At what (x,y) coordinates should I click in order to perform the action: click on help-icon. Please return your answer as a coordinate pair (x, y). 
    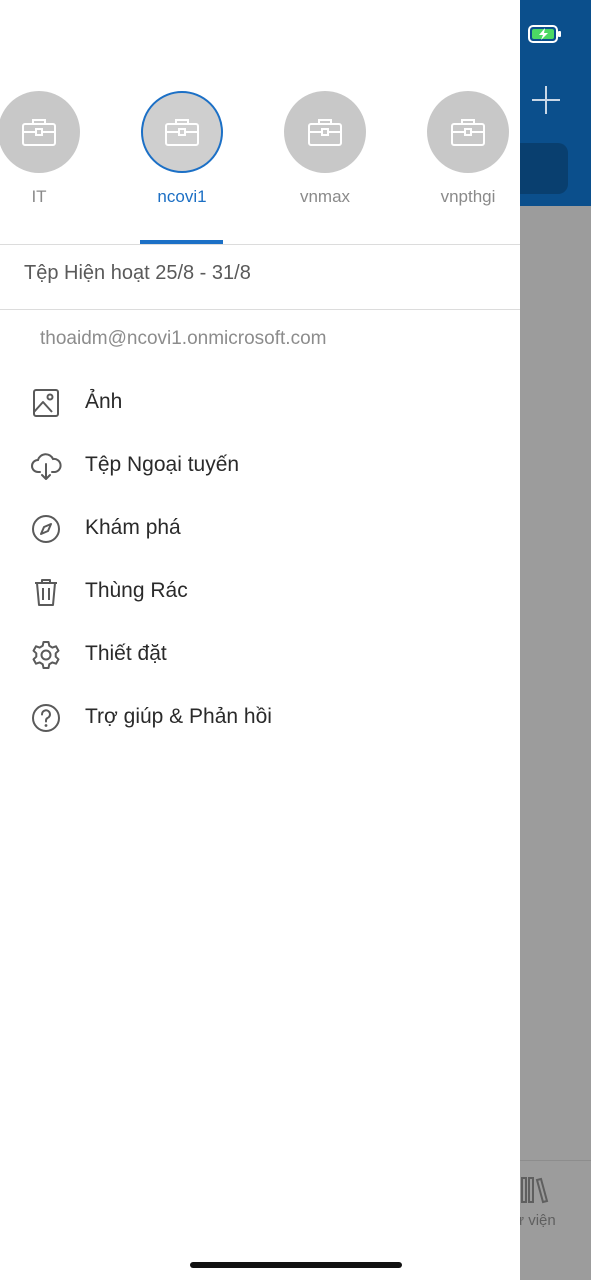
    Looking at the image, I should click on (46, 718).